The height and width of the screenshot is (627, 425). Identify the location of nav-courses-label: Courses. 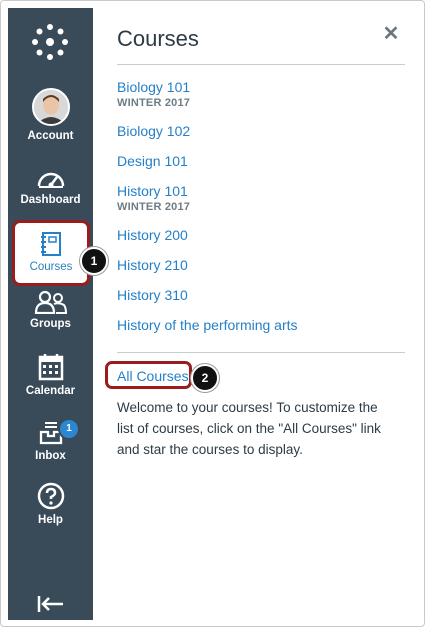
(51, 267).